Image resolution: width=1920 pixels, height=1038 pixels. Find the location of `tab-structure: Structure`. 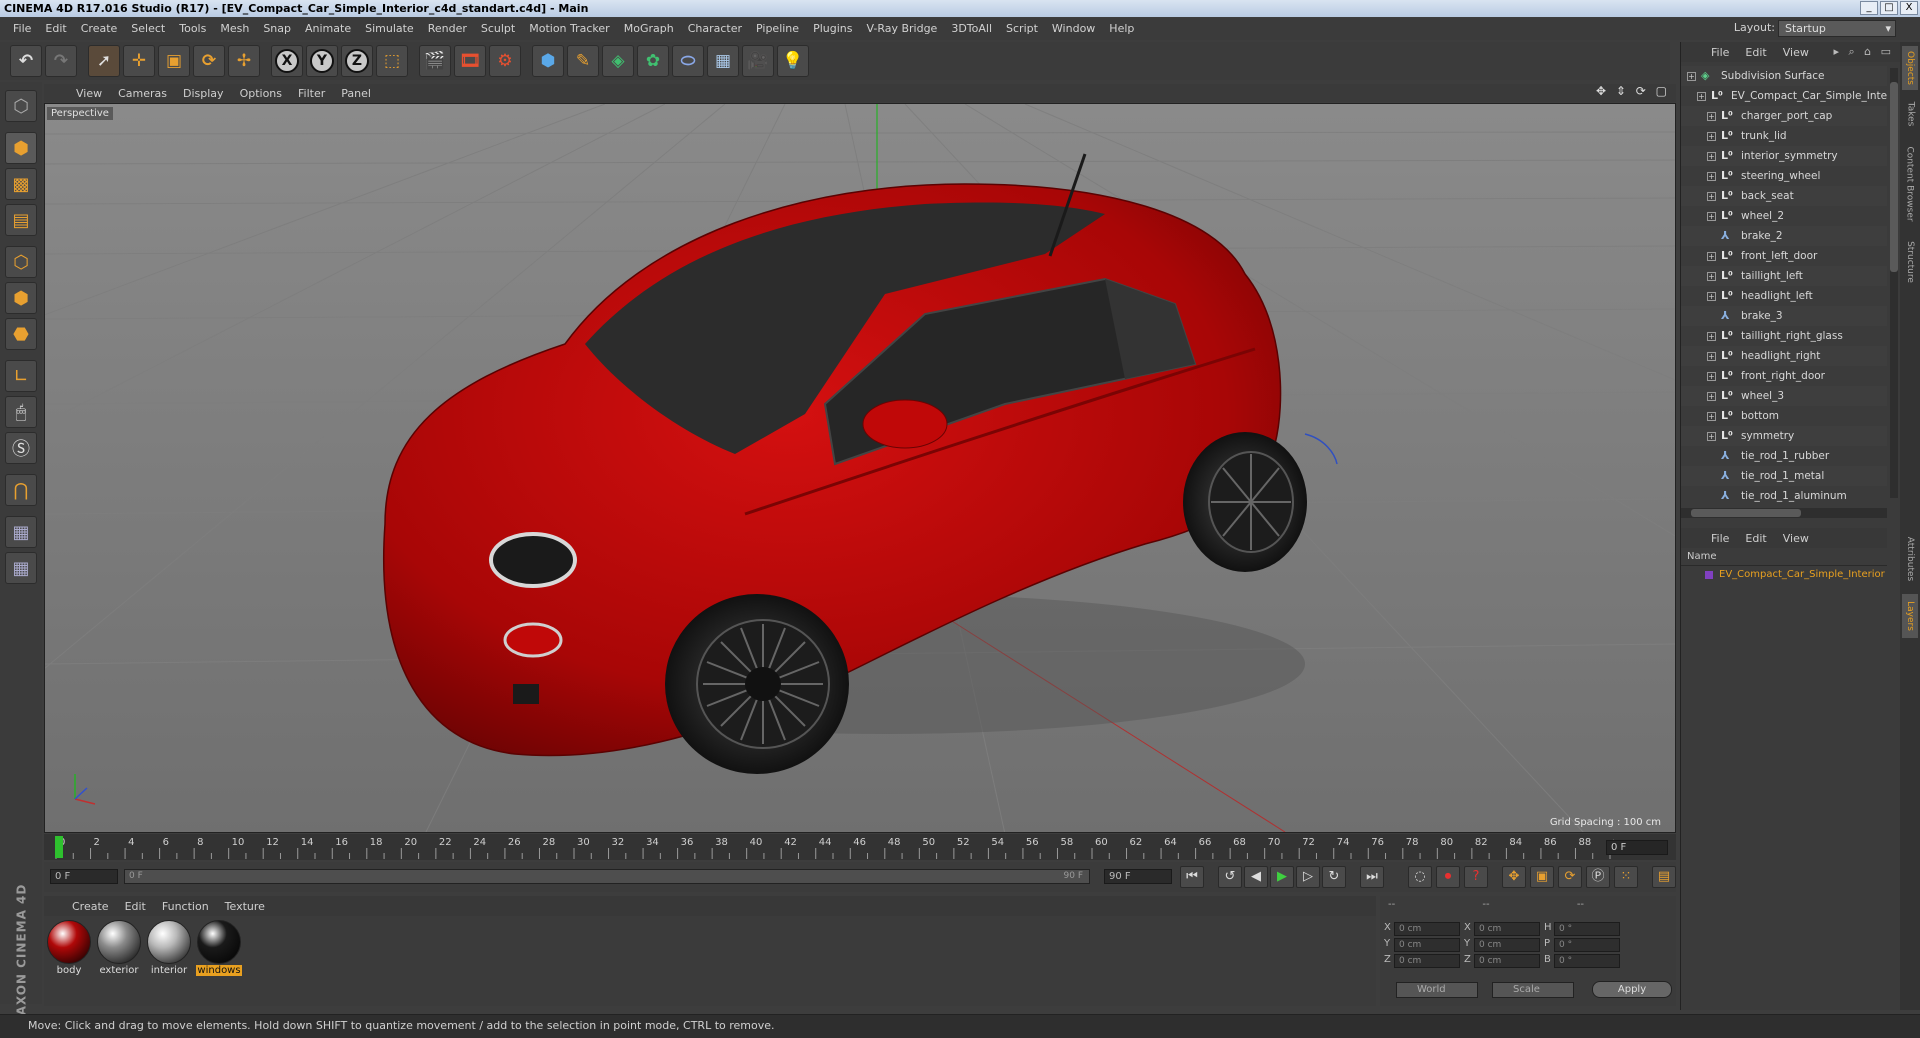

tab-structure: Structure is located at coordinates (1910, 262).